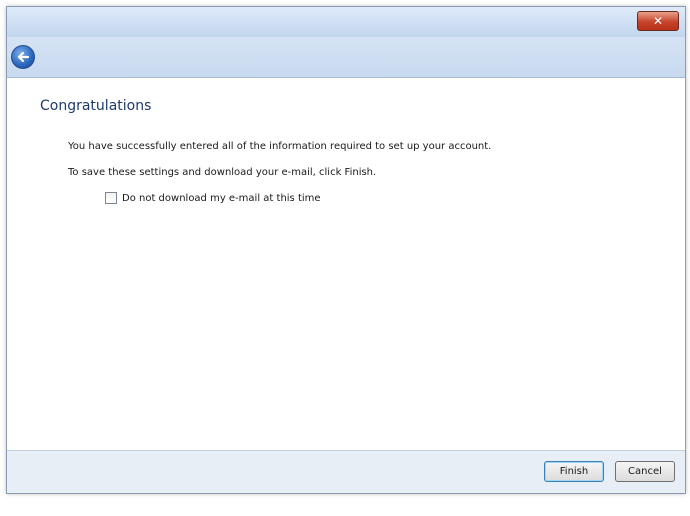 The image size is (690, 516). What do you see at coordinates (574, 471) in the screenshot?
I see `finish-button: Finish` at bounding box center [574, 471].